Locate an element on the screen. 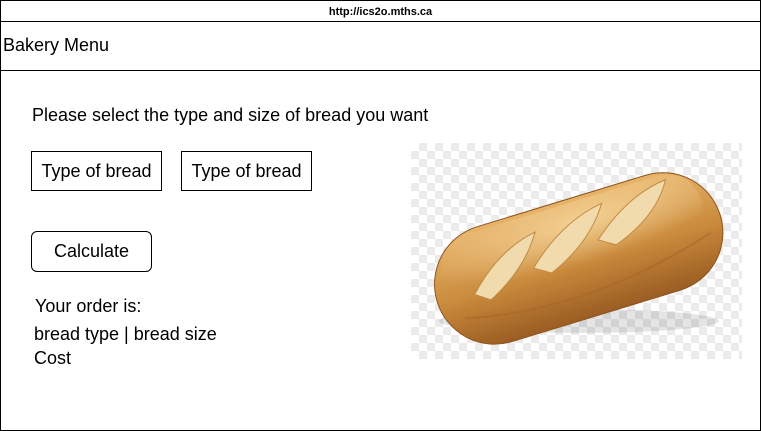 The width and height of the screenshot is (761, 431). order-label: Your order is: is located at coordinates (88, 306).